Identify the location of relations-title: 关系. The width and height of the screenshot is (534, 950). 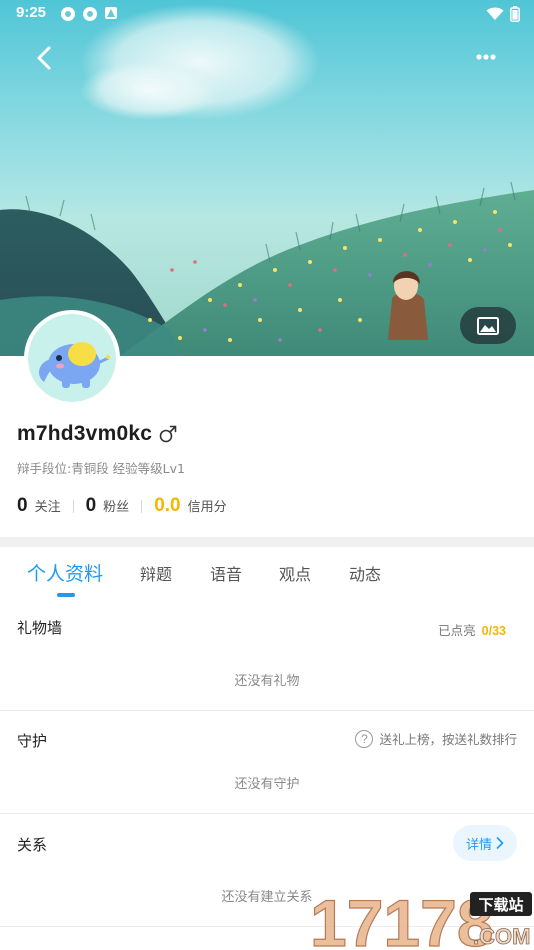
(32, 845).